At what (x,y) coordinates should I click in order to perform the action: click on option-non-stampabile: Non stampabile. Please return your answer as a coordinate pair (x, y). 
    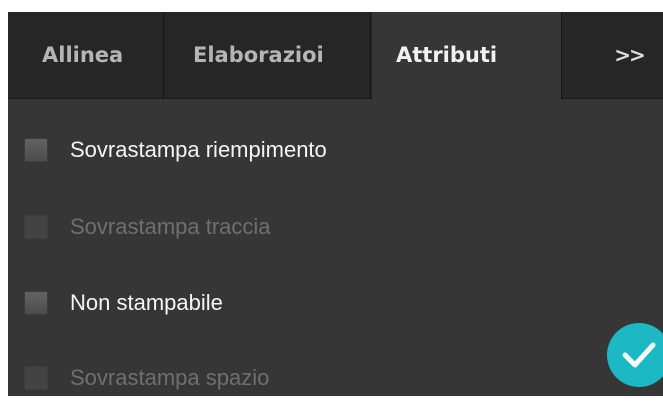
    Looking at the image, I should click on (123, 303).